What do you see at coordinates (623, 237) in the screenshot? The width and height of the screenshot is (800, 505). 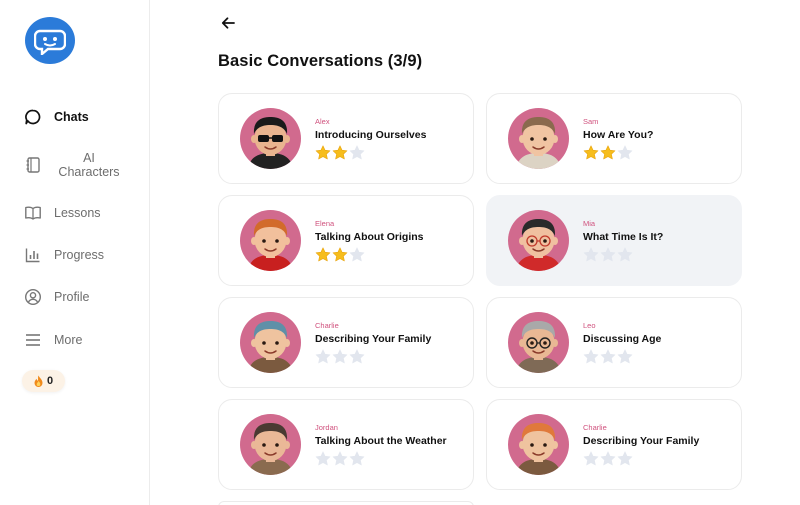 I see `lesson-title: What Time Is It?` at bounding box center [623, 237].